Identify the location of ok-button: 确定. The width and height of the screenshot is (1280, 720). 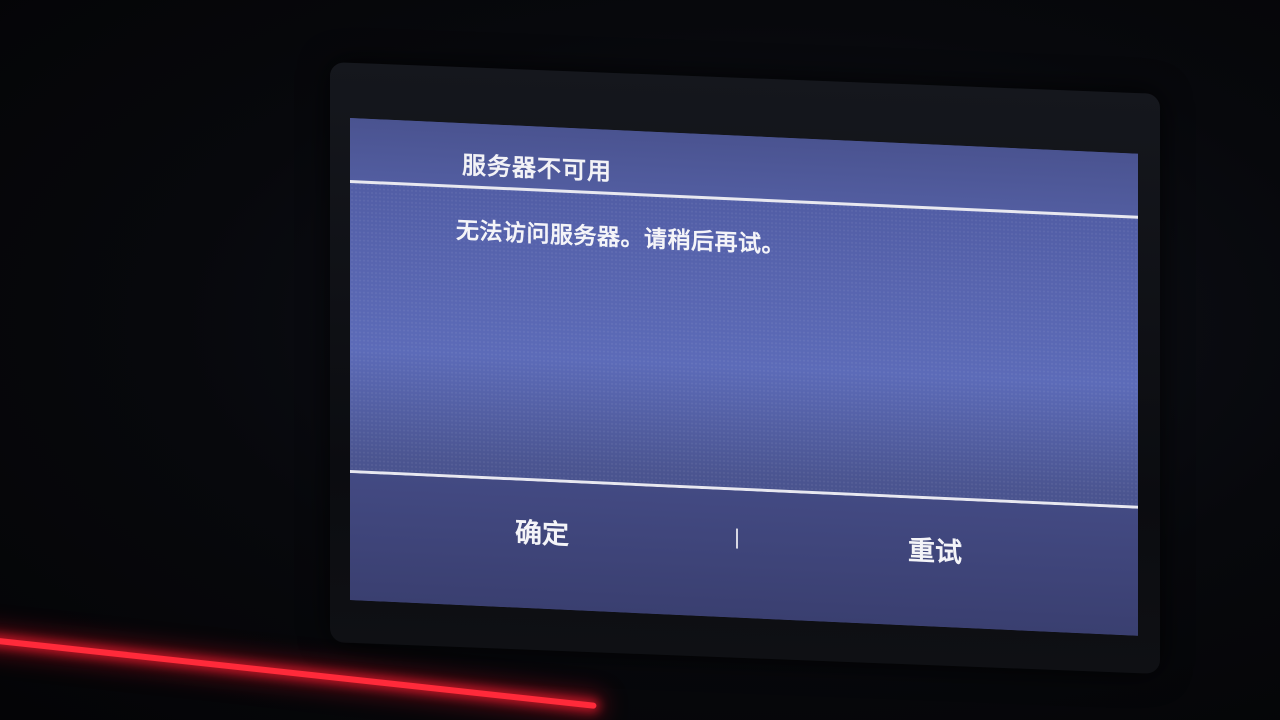
(542, 531).